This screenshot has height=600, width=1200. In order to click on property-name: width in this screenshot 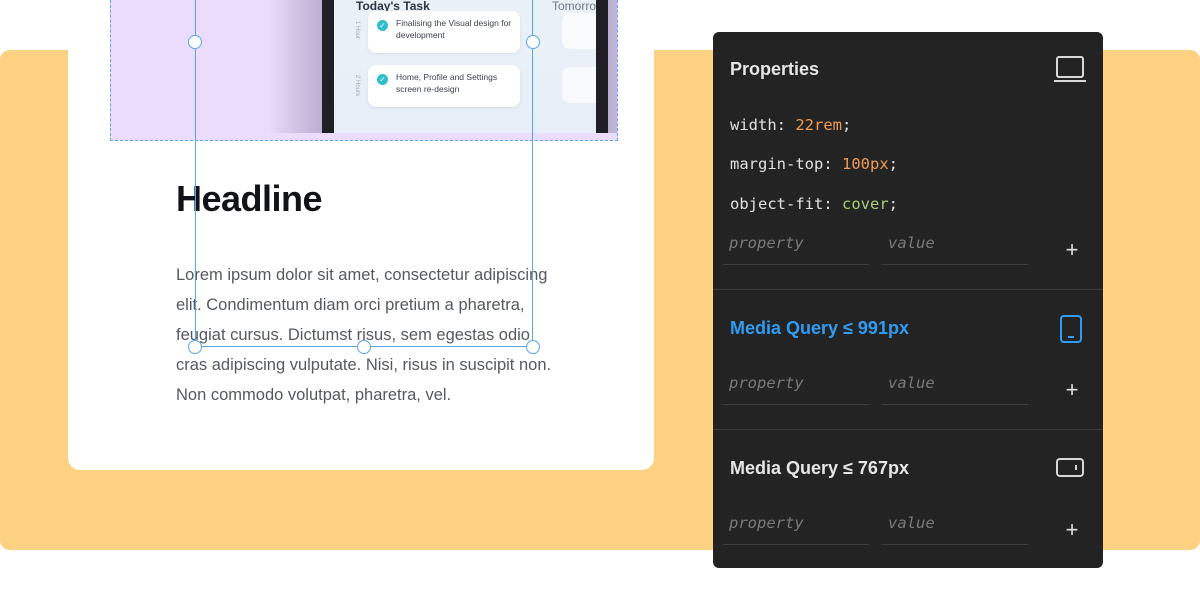, I will do `click(753, 125)`.